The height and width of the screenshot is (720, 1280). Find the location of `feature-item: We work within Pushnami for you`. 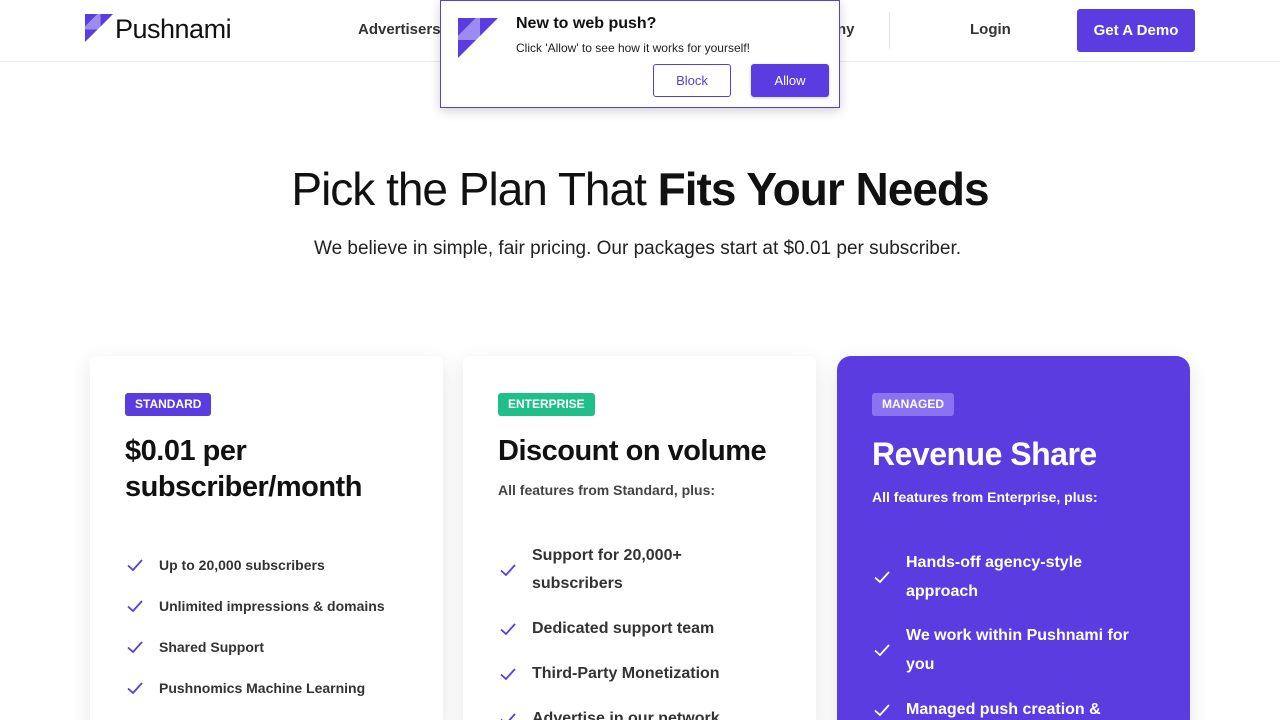

feature-item: We work within Pushnami for you is located at coordinates (1000, 650).